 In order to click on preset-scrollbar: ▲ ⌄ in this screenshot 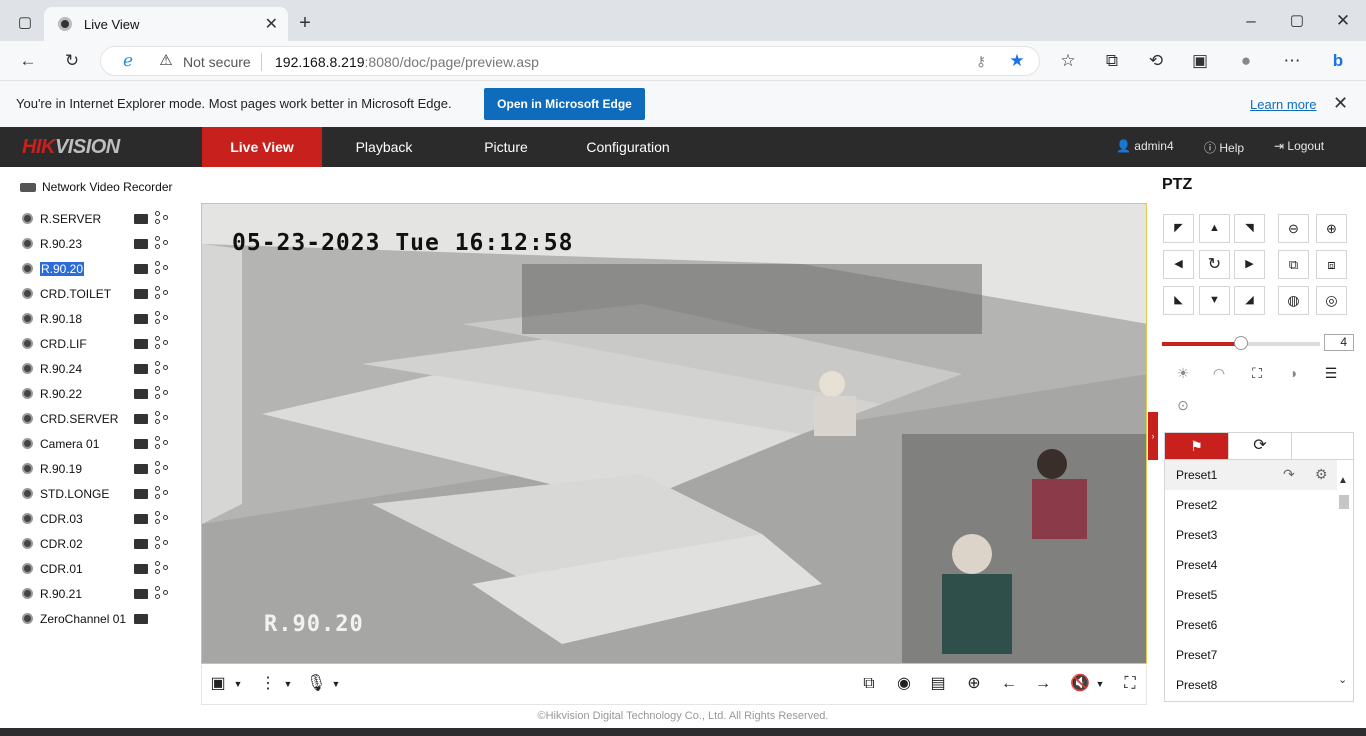, I will do `click(1344, 587)`.